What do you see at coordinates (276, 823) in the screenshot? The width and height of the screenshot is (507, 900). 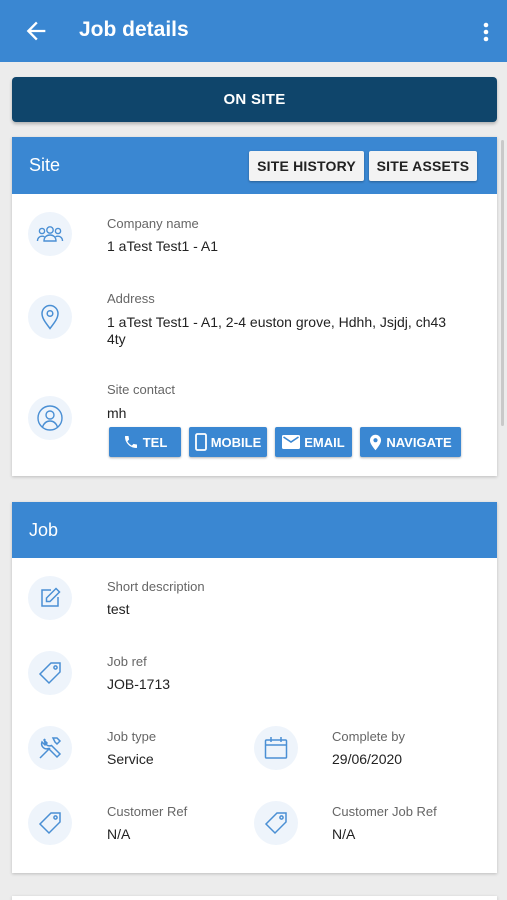 I see `customer-job-ref-tag-icon` at bounding box center [276, 823].